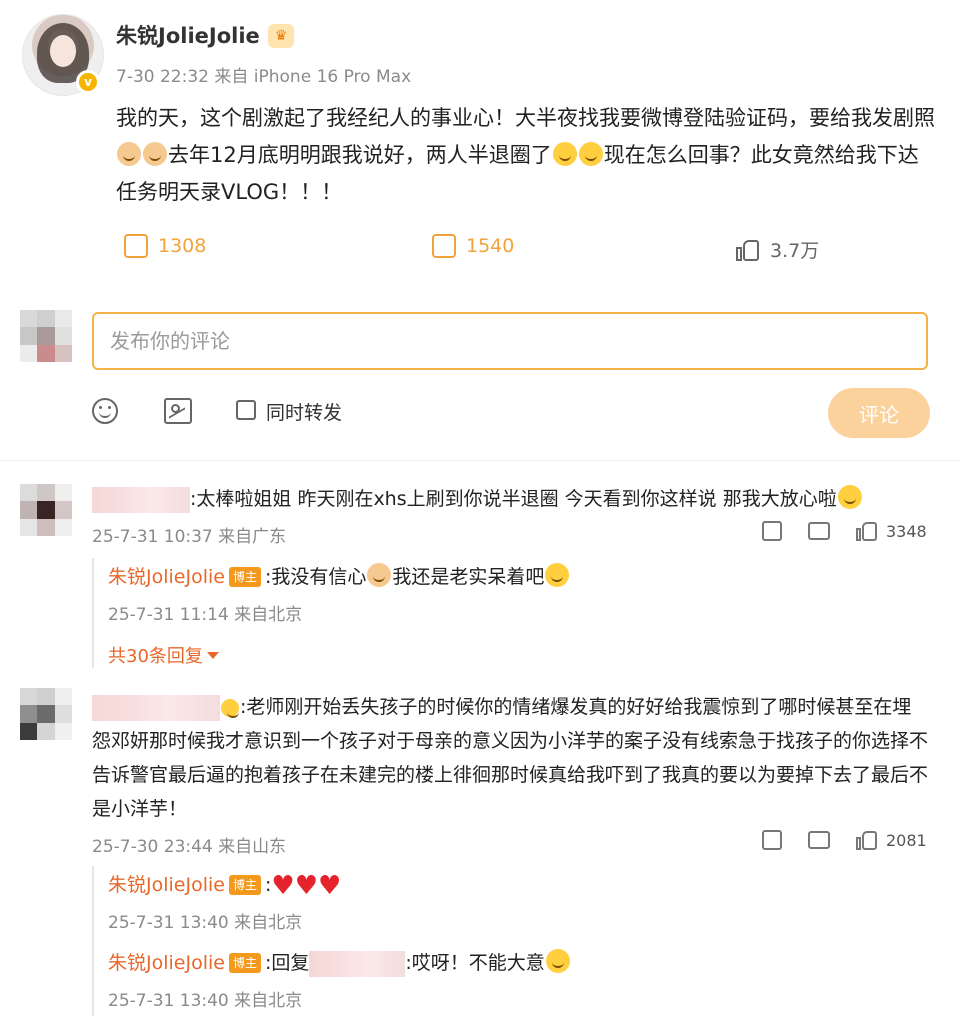  What do you see at coordinates (444, 246) in the screenshot?
I see `comment-icon` at bounding box center [444, 246].